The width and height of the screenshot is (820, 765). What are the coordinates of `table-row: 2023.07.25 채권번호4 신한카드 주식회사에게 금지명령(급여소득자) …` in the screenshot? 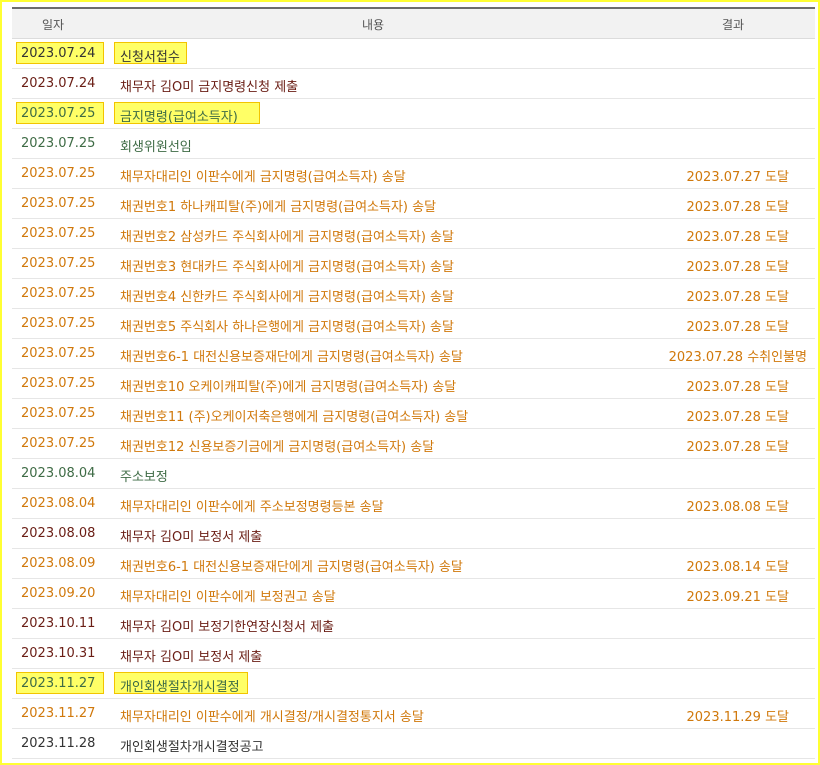 It's located at (413, 294).